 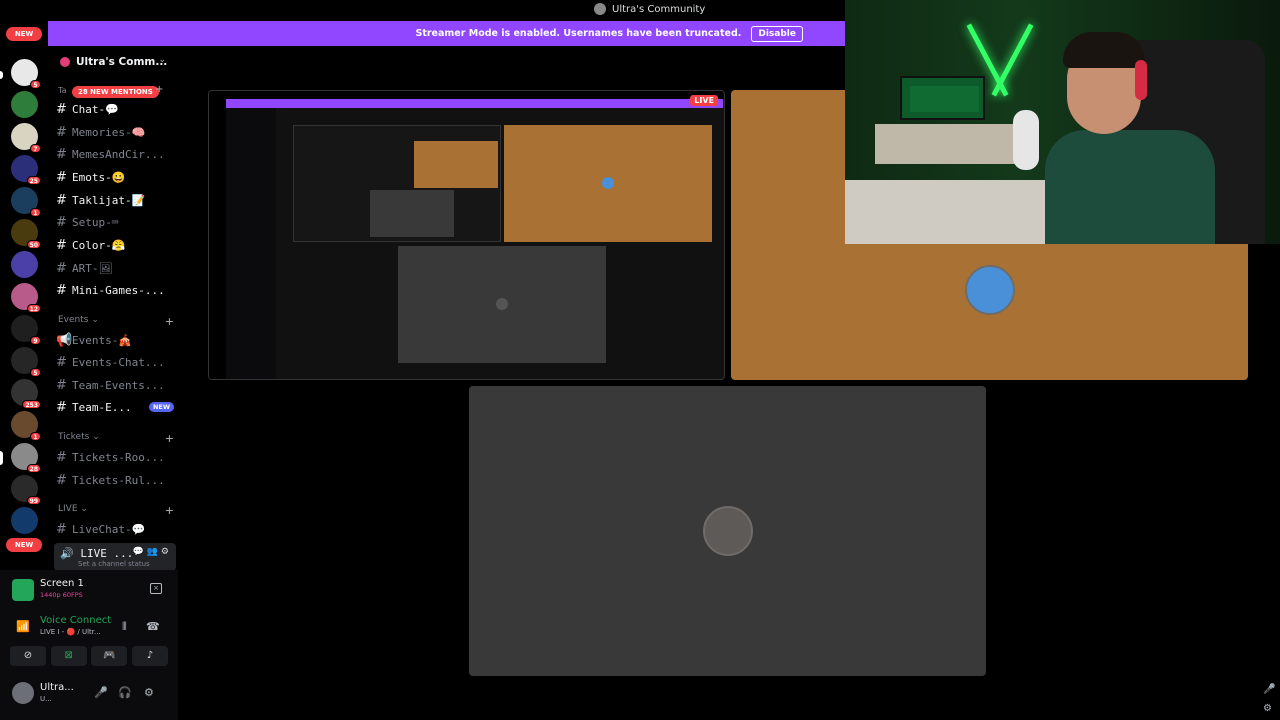 What do you see at coordinates (139, 552) in the screenshot?
I see `chat-icon: 💬` at bounding box center [139, 552].